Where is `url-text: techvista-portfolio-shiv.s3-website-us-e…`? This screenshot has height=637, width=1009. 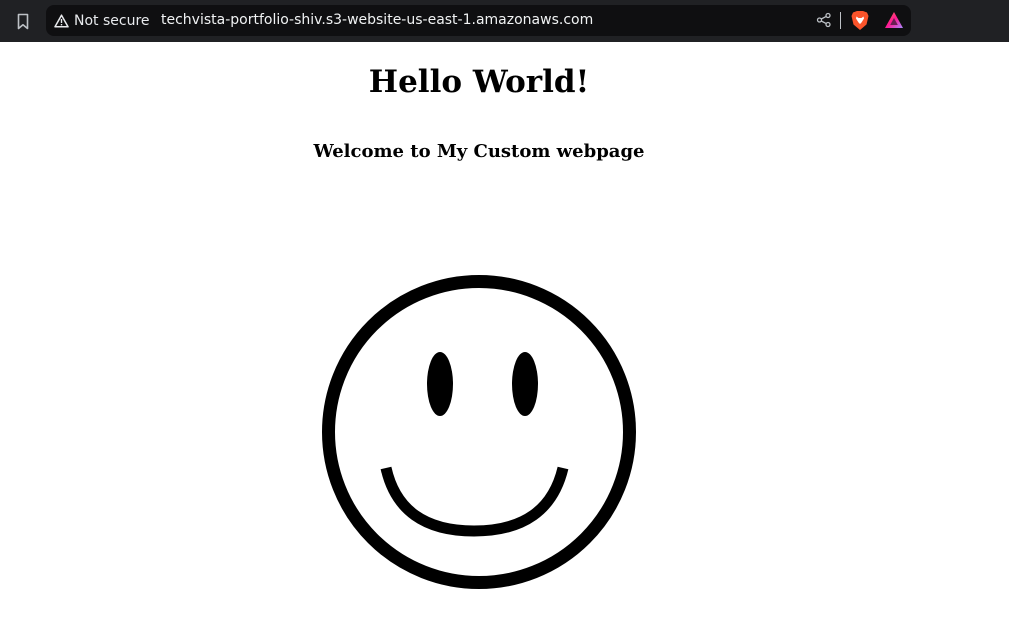 url-text: techvista-portfolio-shiv.s3-website-us-e… is located at coordinates (377, 20).